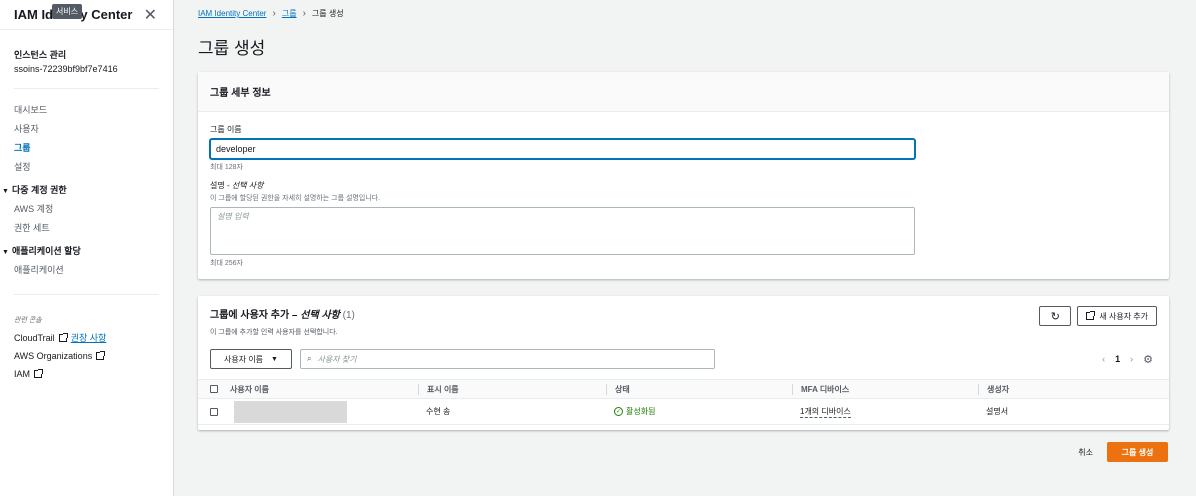 This screenshot has width=1196, height=496. What do you see at coordinates (683, 185) in the screenshot?
I see `description-label: 설명 - 선택 사항` at bounding box center [683, 185].